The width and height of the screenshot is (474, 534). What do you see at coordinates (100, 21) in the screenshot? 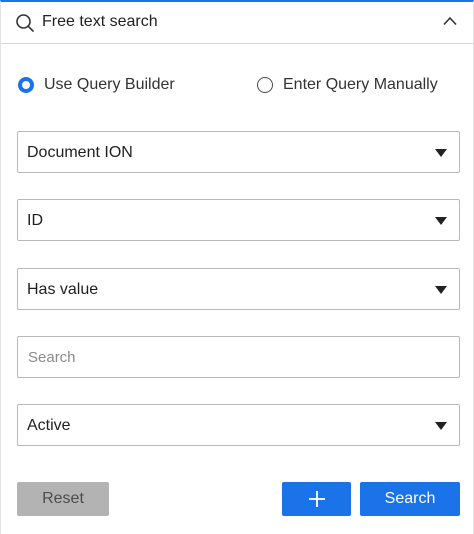
I see `header-title: Free text search` at bounding box center [100, 21].